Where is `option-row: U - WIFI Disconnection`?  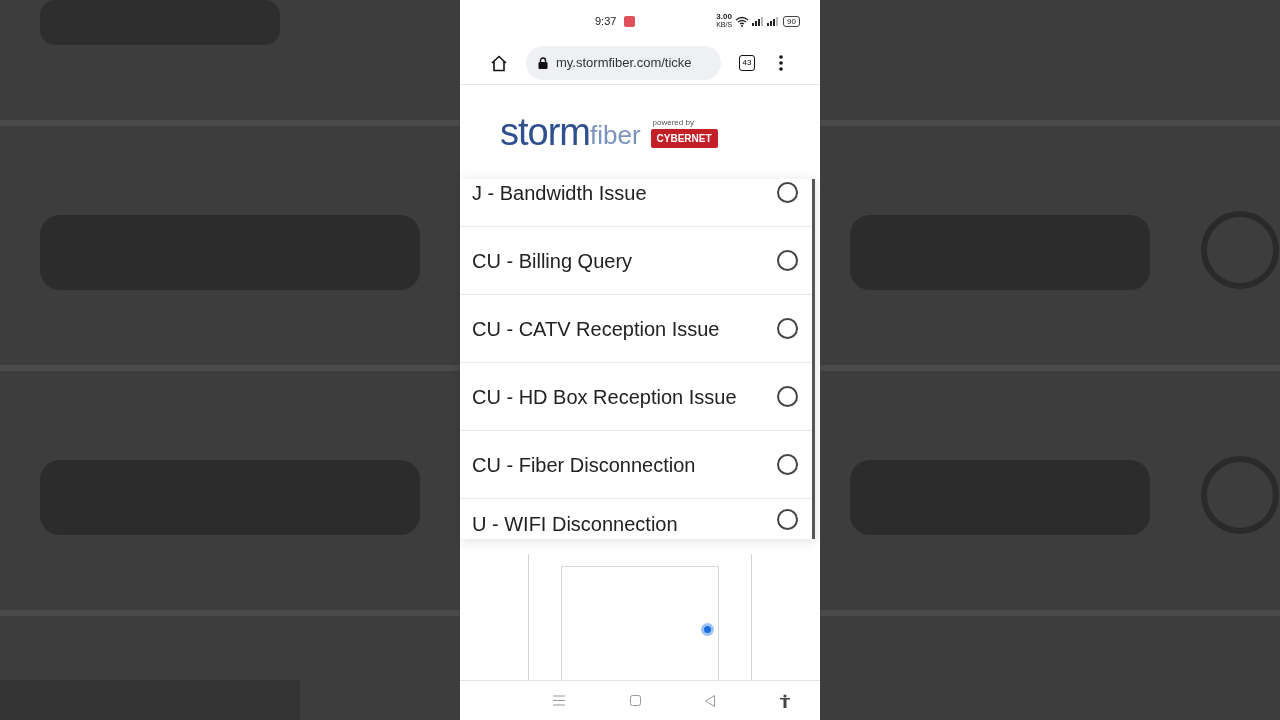
option-row: U - WIFI Disconnection is located at coordinates (636, 519).